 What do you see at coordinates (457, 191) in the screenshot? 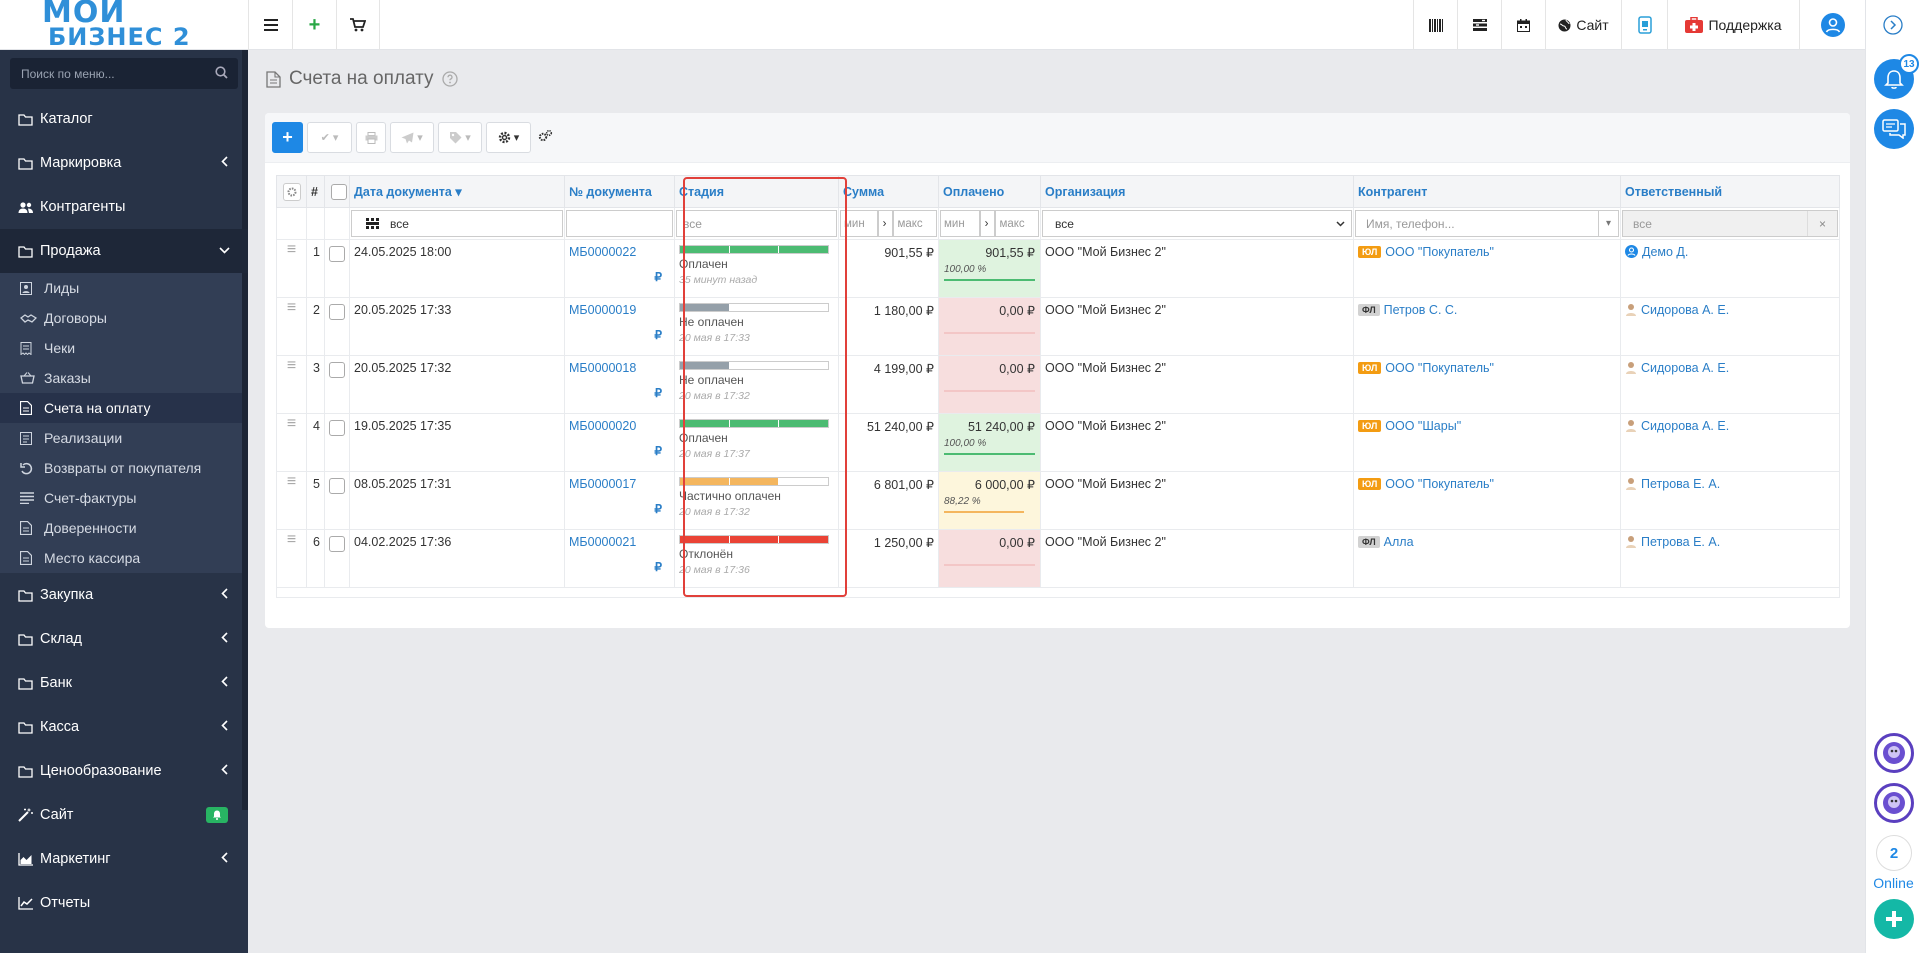
I see `col-header-date: Дата документа ▾` at bounding box center [457, 191].